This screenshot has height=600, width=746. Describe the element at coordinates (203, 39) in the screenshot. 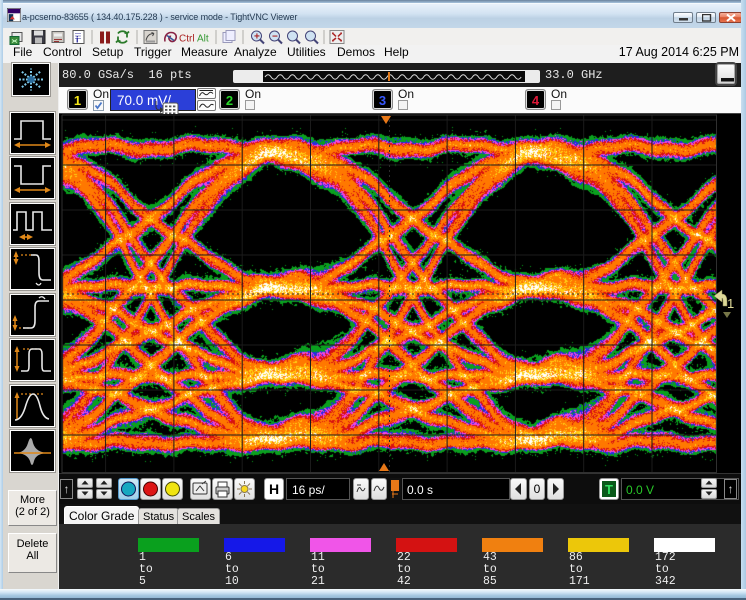

I see `svg-text: Alt` at that location.